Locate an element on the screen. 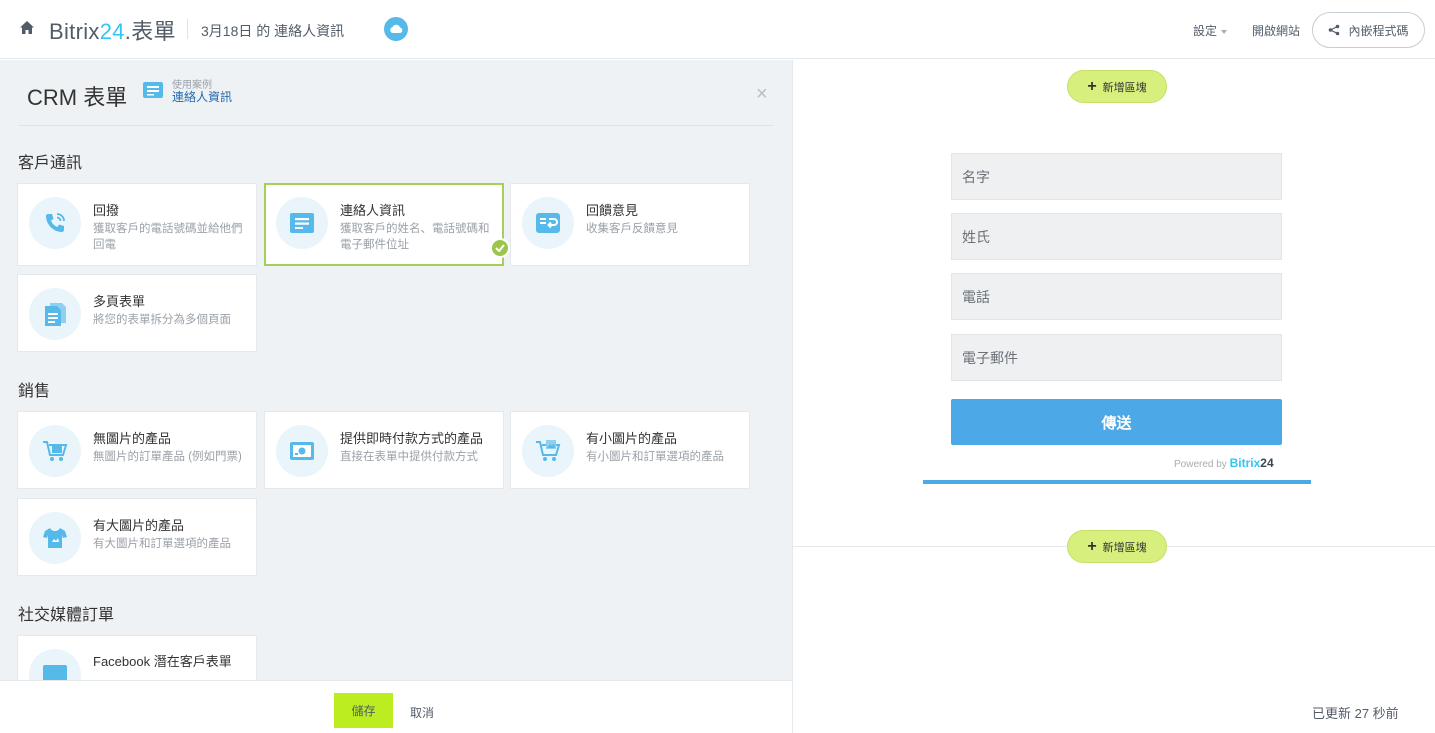  template-card-product-instant-payment: 提供即時付款方式的產品 直接在表單中提供付款方式 is located at coordinates (384, 450).